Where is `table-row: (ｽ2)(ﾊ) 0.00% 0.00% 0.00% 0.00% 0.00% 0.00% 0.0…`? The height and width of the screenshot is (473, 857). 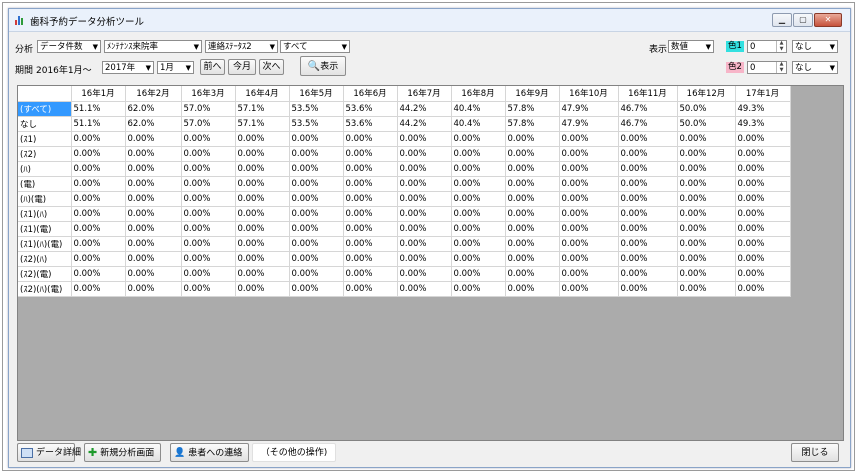 table-row: (ｽ2)(ﾊ) 0.00% 0.00% 0.00% 0.00% 0.00% 0.00% 0.0… is located at coordinates (404, 259).